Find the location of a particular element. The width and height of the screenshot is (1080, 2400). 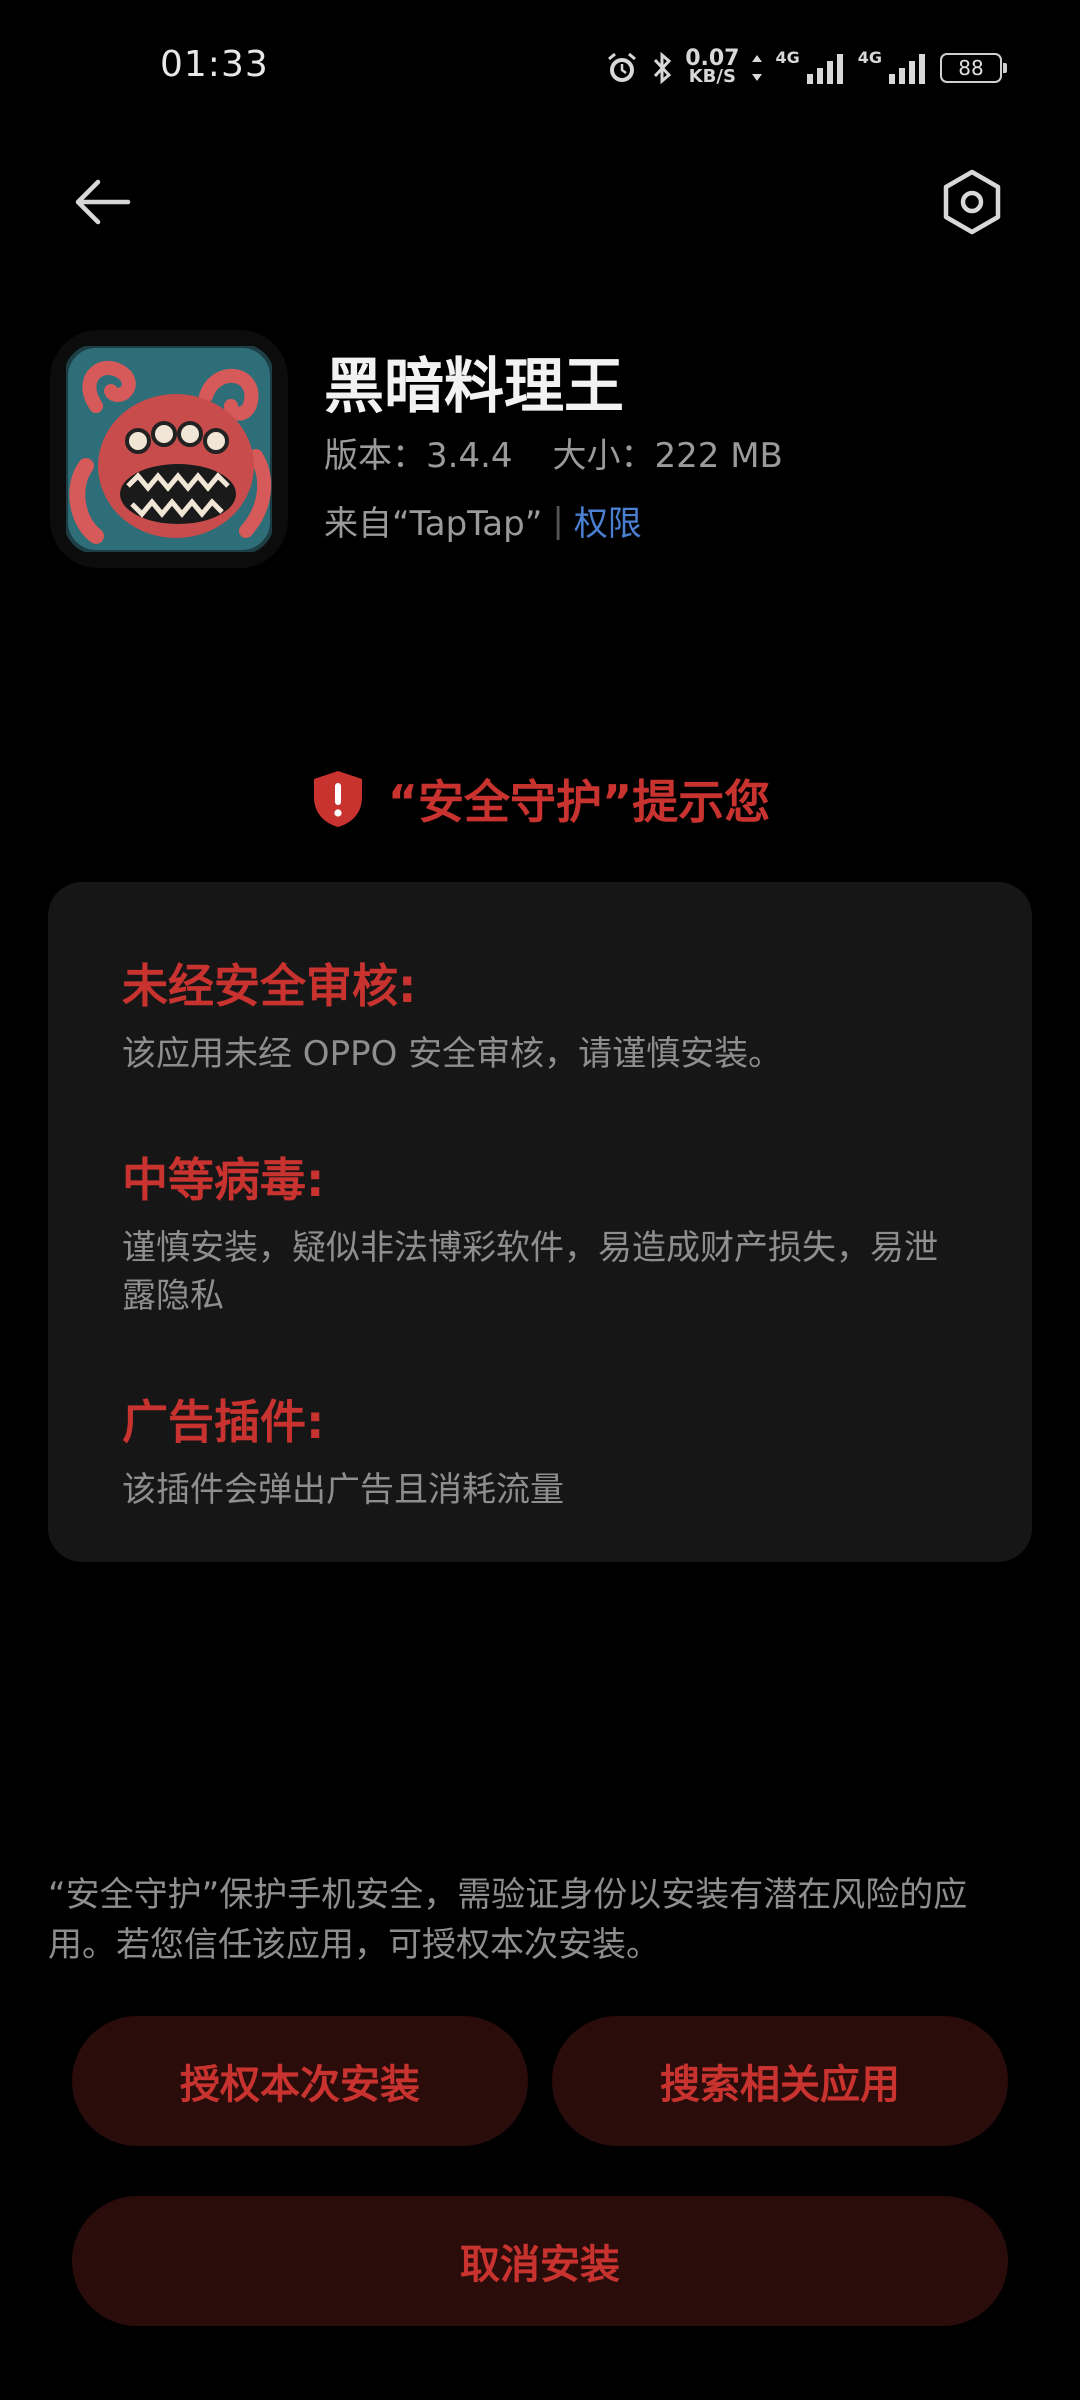

network-speed: 0.07 KB/S is located at coordinates (712, 66).